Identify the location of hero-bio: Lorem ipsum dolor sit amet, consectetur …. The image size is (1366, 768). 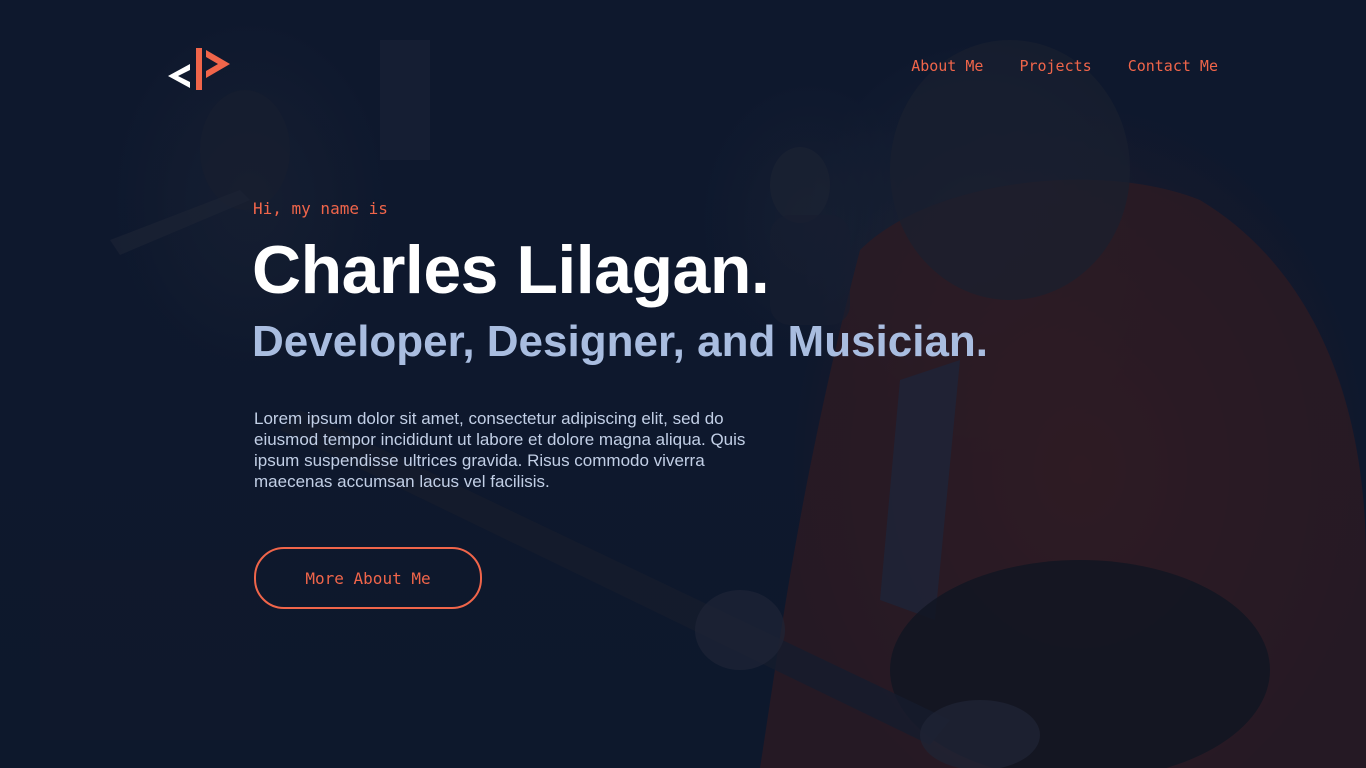
(500, 450).